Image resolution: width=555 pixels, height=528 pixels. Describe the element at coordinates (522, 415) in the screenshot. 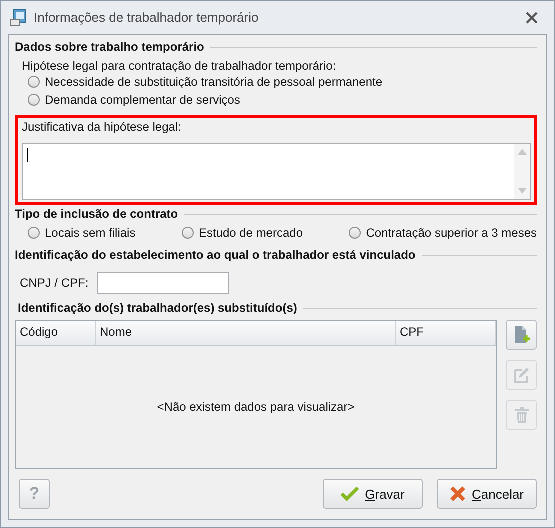

I see `trash-icon` at that location.